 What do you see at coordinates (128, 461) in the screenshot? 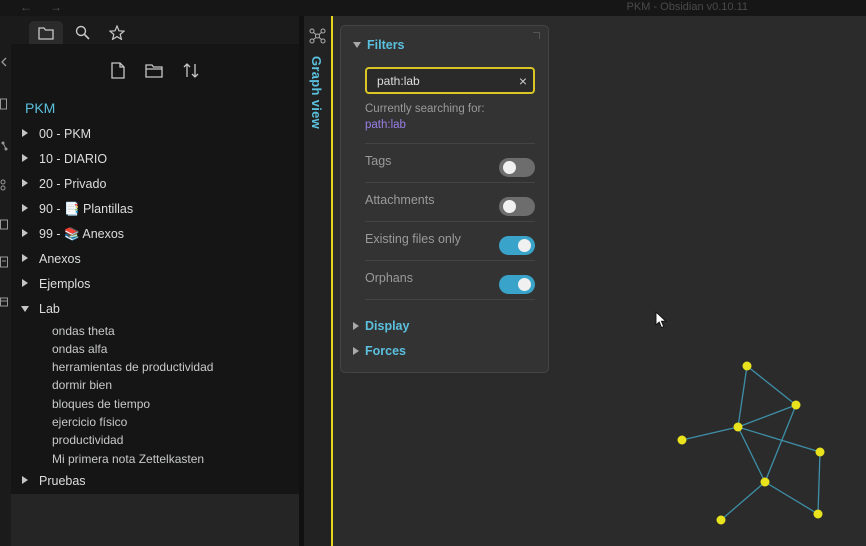
I see `file-item: Mi primera nota Zettelkasten` at bounding box center [128, 461].